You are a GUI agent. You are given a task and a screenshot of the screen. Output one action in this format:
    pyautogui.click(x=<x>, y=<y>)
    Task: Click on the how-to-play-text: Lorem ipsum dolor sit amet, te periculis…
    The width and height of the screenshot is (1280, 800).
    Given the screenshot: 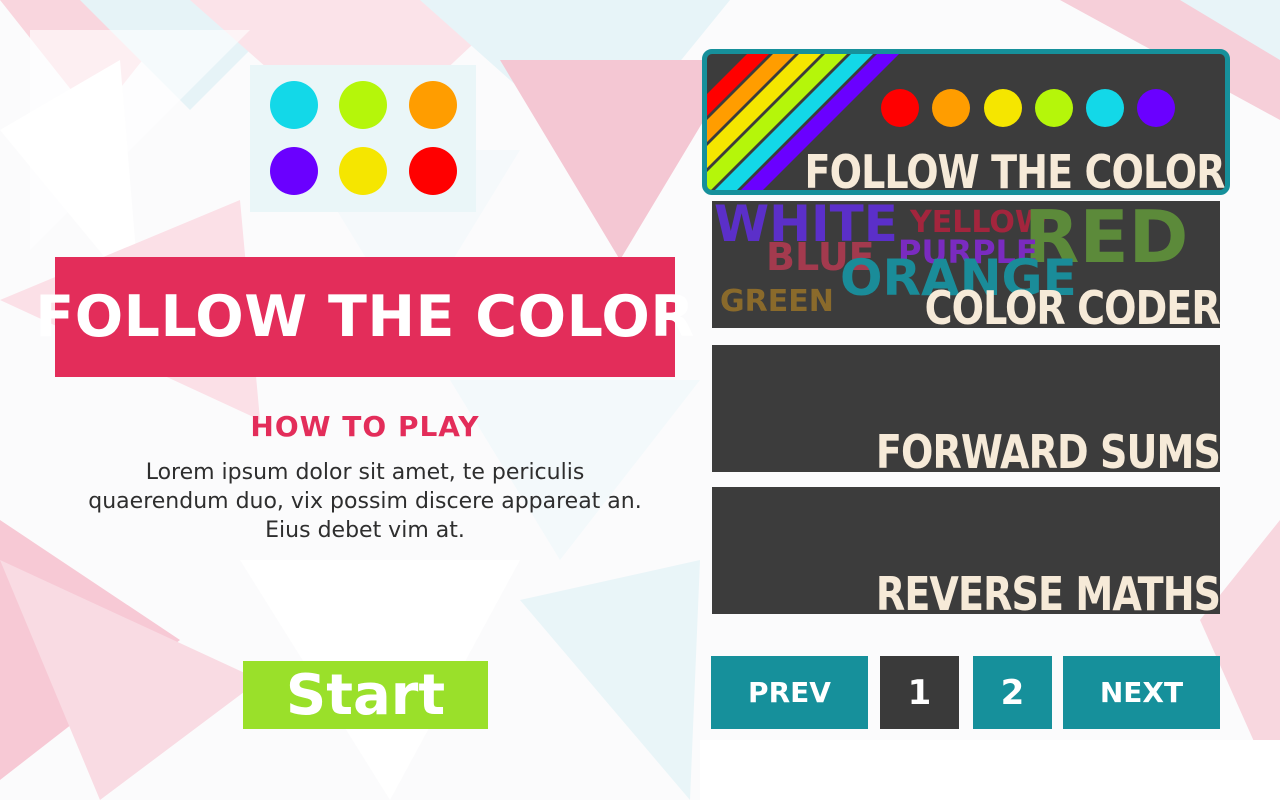 What is the action you would take?
    pyautogui.click(x=365, y=501)
    